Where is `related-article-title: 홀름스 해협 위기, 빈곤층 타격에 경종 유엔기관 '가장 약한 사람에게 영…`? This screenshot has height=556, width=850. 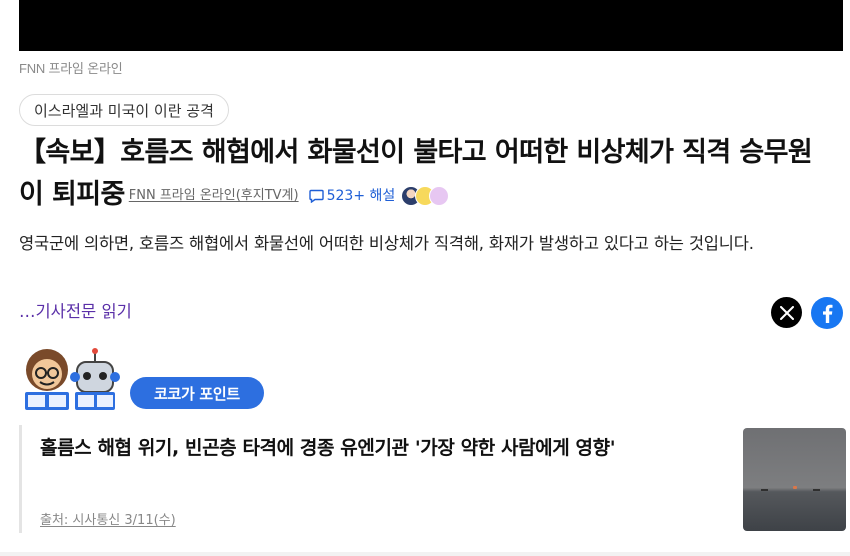 related-article-title: 홀름스 해협 위기, 빈곤층 타격에 경종 유엔기관 '가장 약한 사람에게 영… is located at coordinates (385, 448).